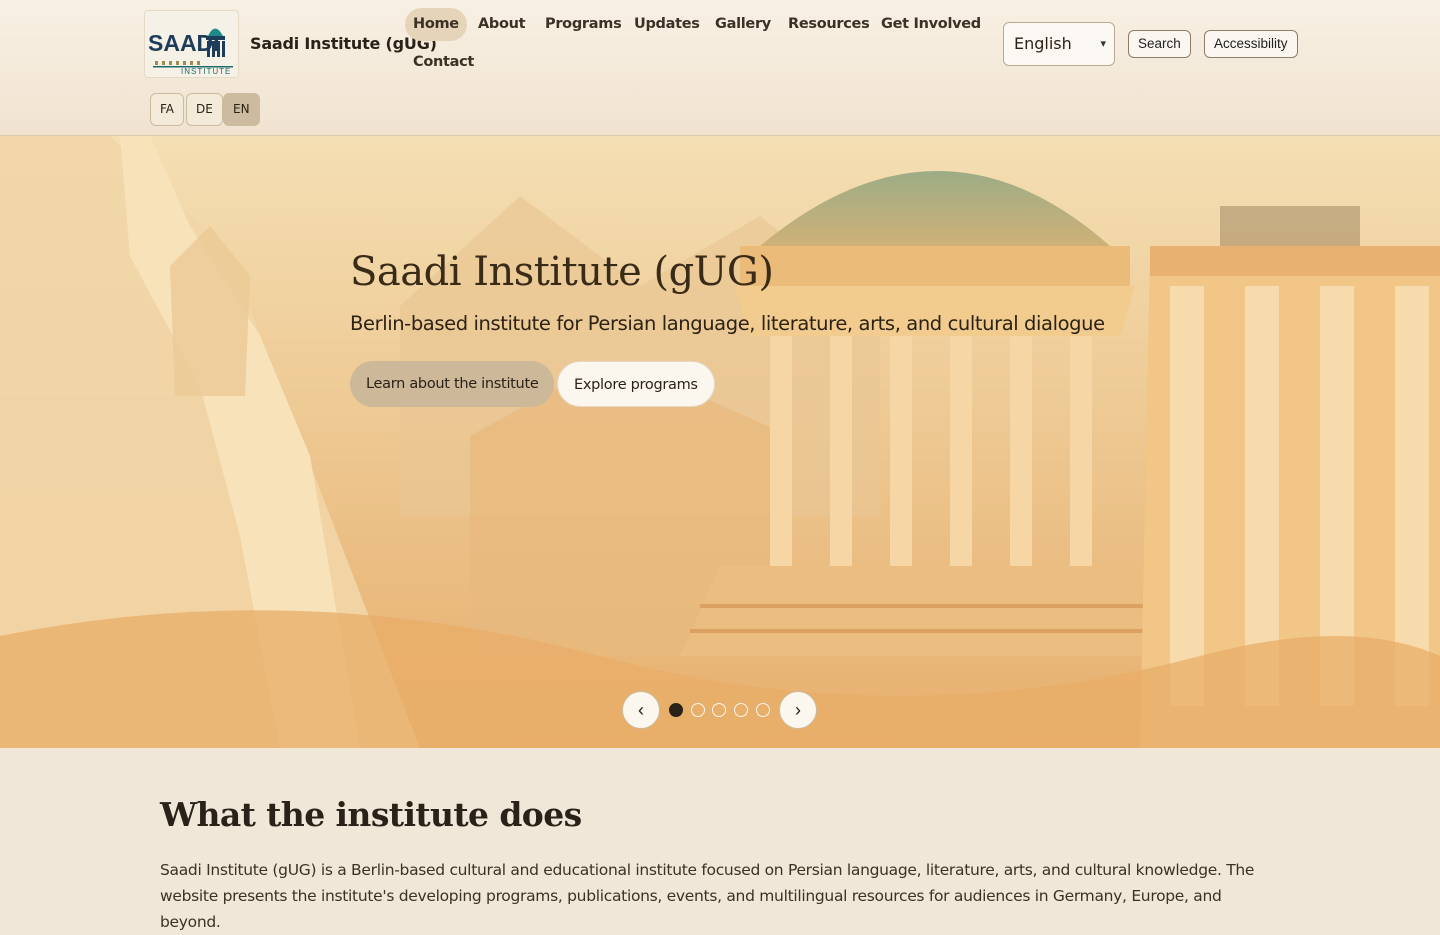  I want to click on nav-about: About, so click(501, 24).